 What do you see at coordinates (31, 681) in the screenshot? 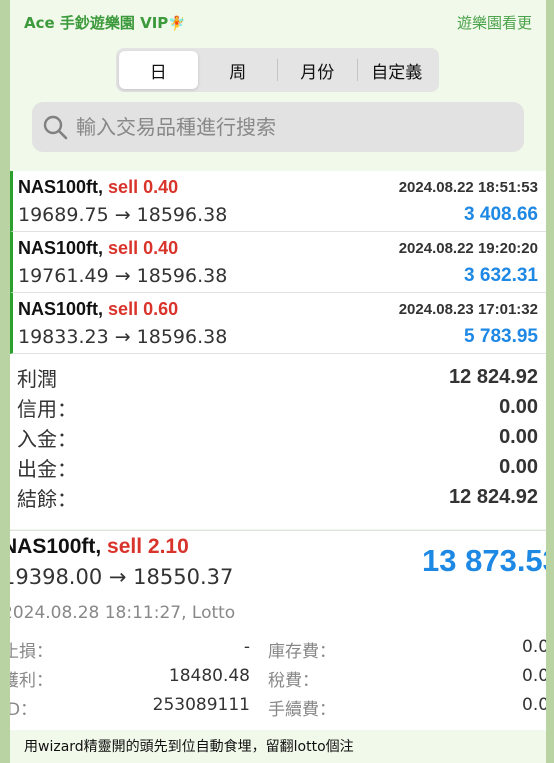
I see `detail-label: 獲利：` at bounding box center [31, 681].